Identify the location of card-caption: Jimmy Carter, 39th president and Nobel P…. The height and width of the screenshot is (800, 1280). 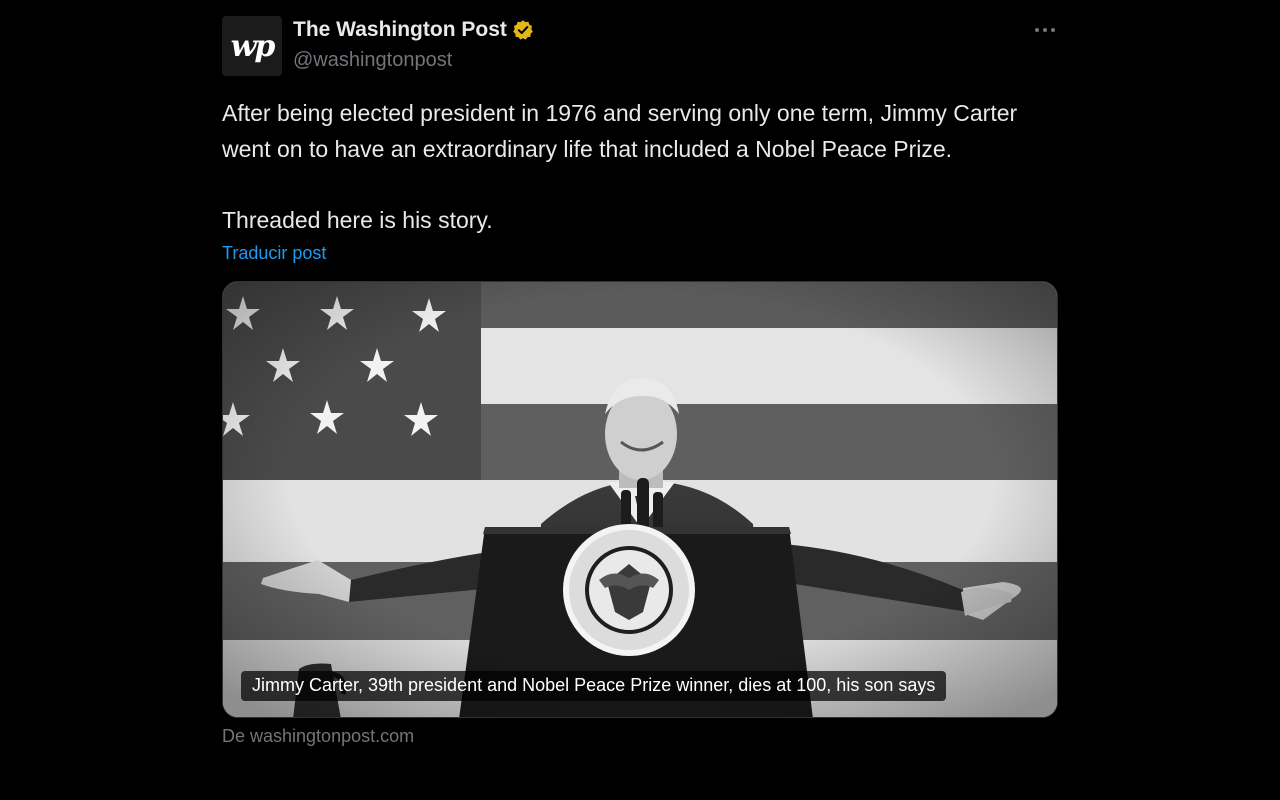
(594, 686).